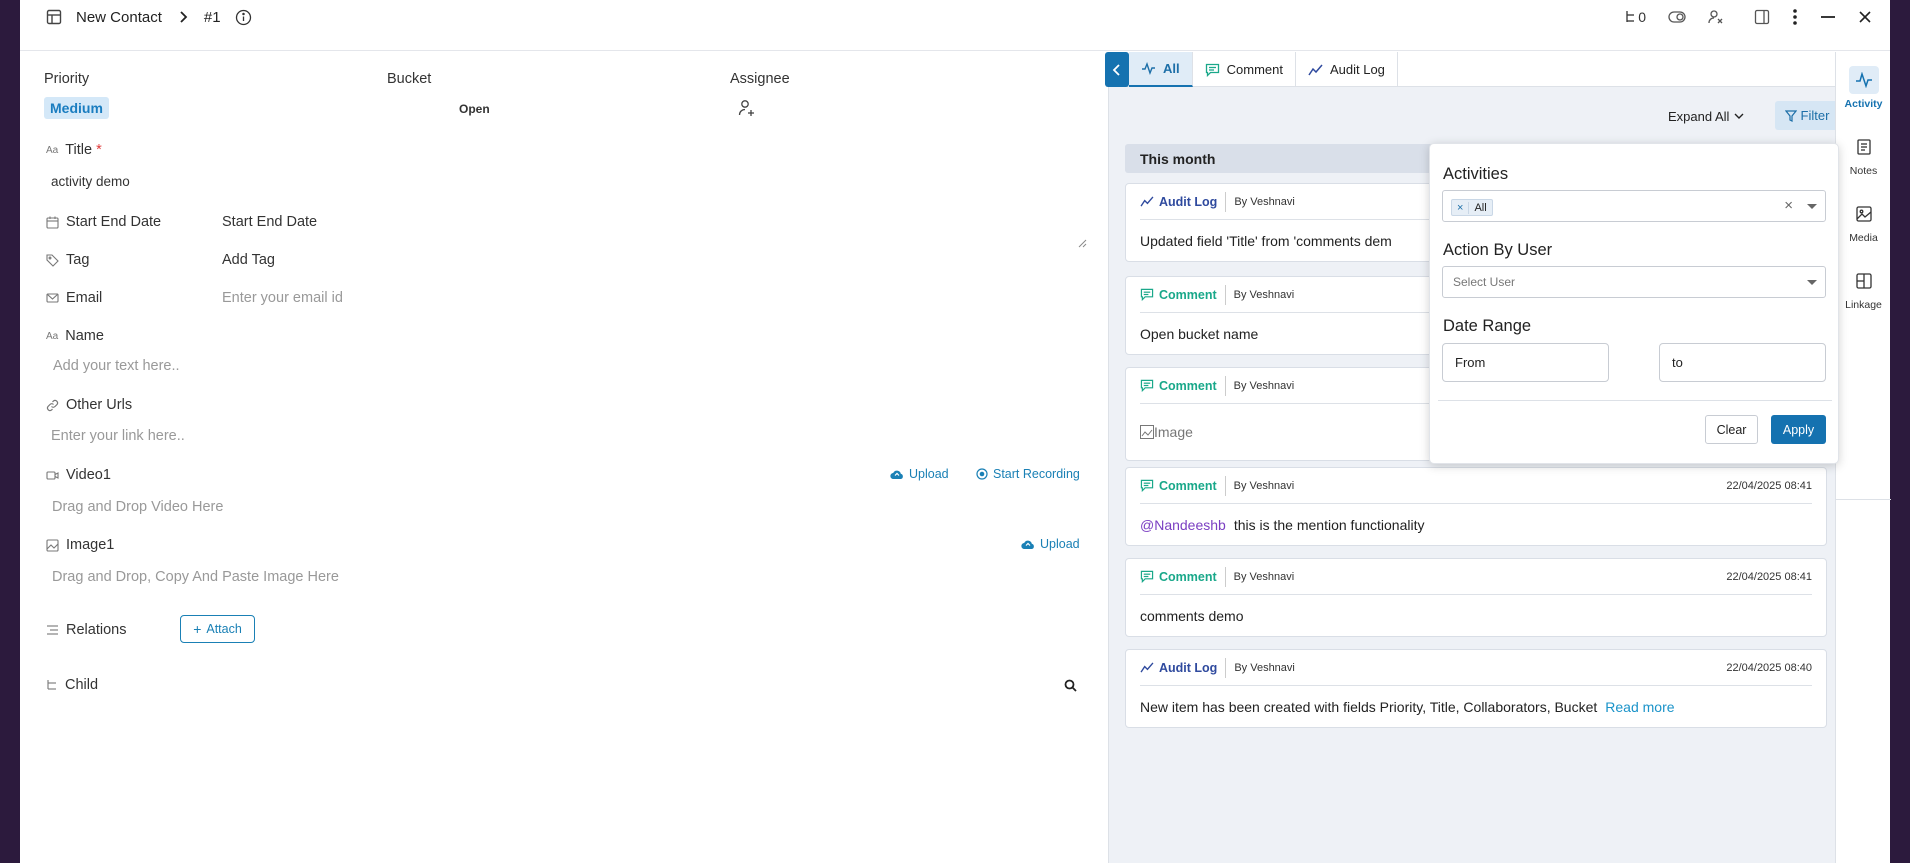 The height and width of the screenshot is (863, 1910). Describe the element at coordinates (67, 260) in the screenshot. I see `tag-label: Tag` at that location.